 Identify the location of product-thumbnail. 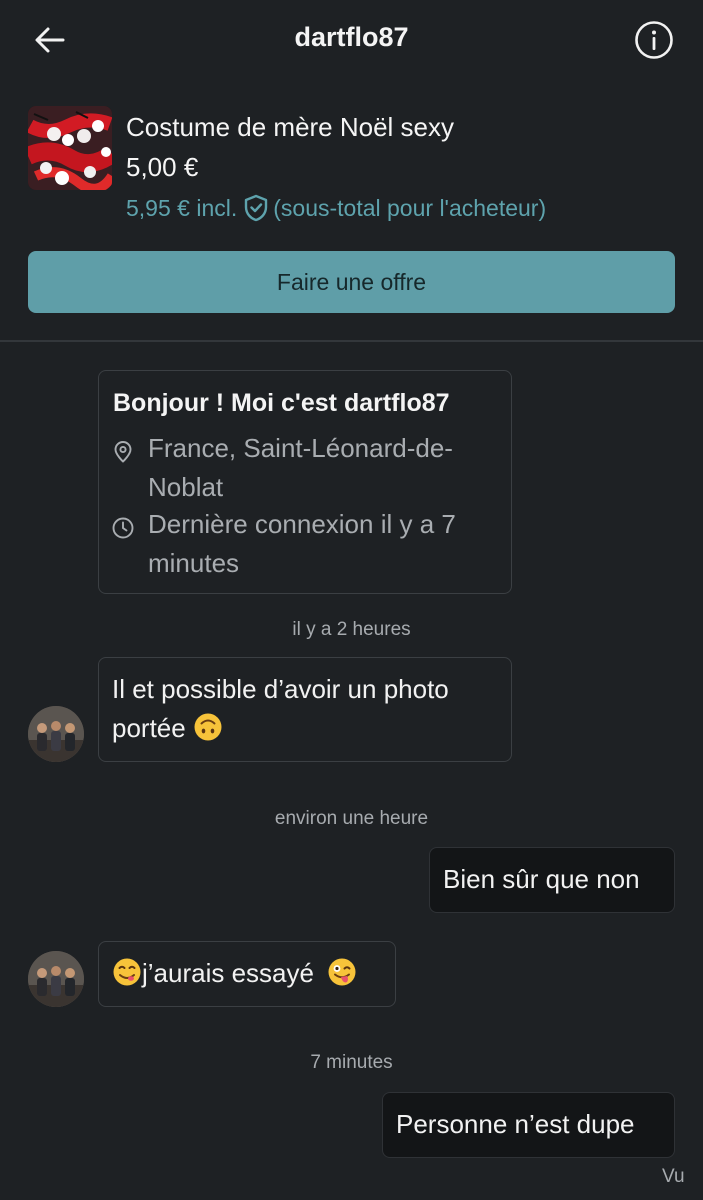
(70, 148).